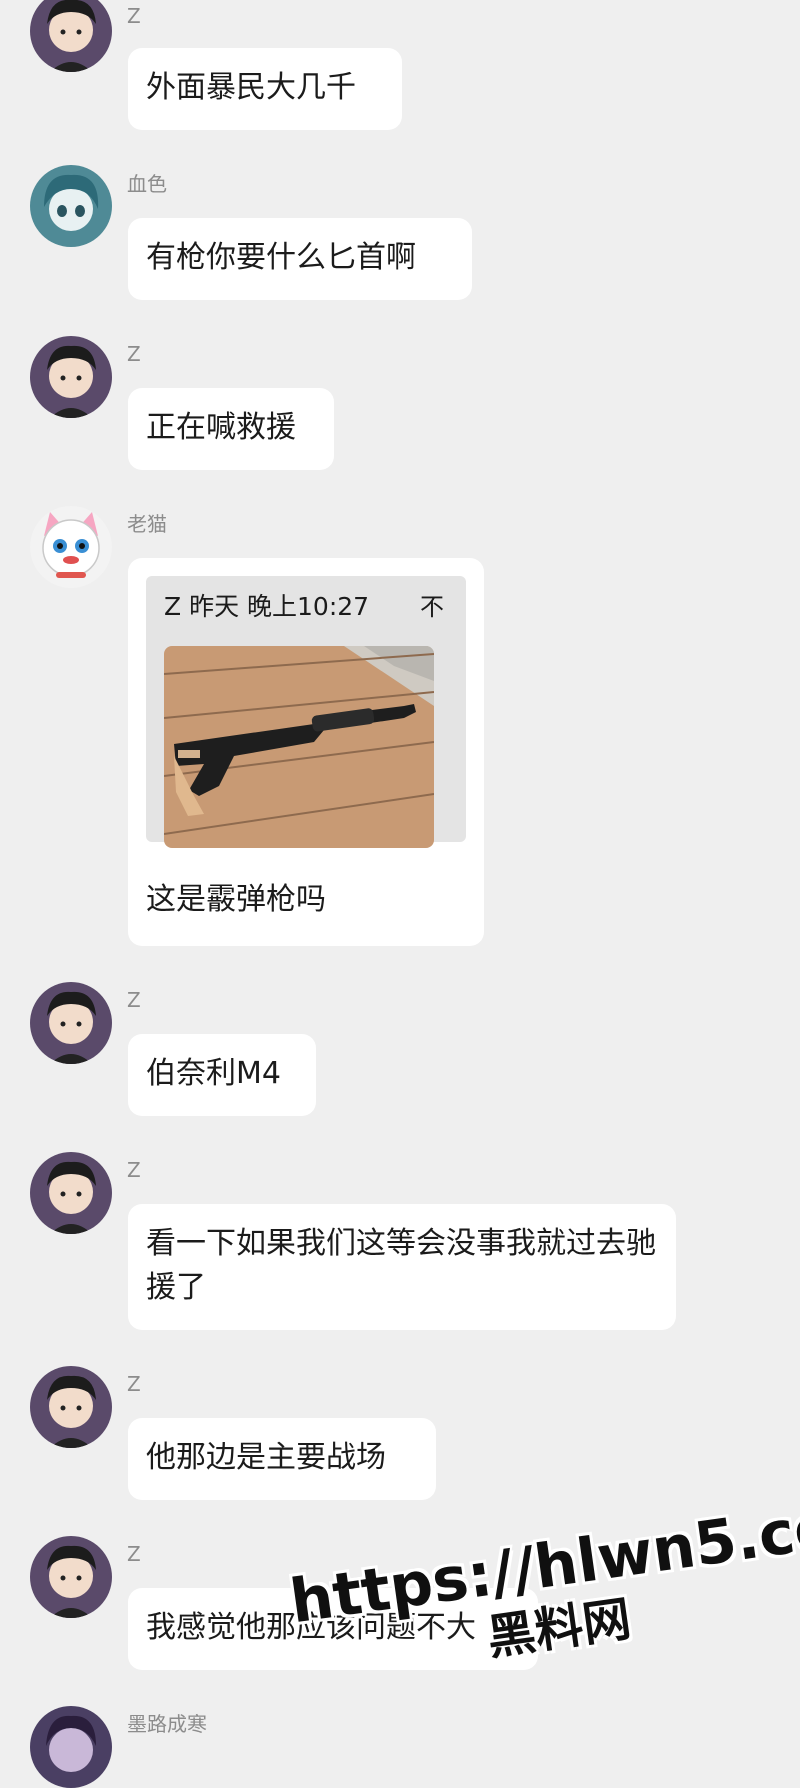  What do you see at coordinates (299, 747) in the screenshot?
I see `quoted-photo` at bounding box center [299, 747].